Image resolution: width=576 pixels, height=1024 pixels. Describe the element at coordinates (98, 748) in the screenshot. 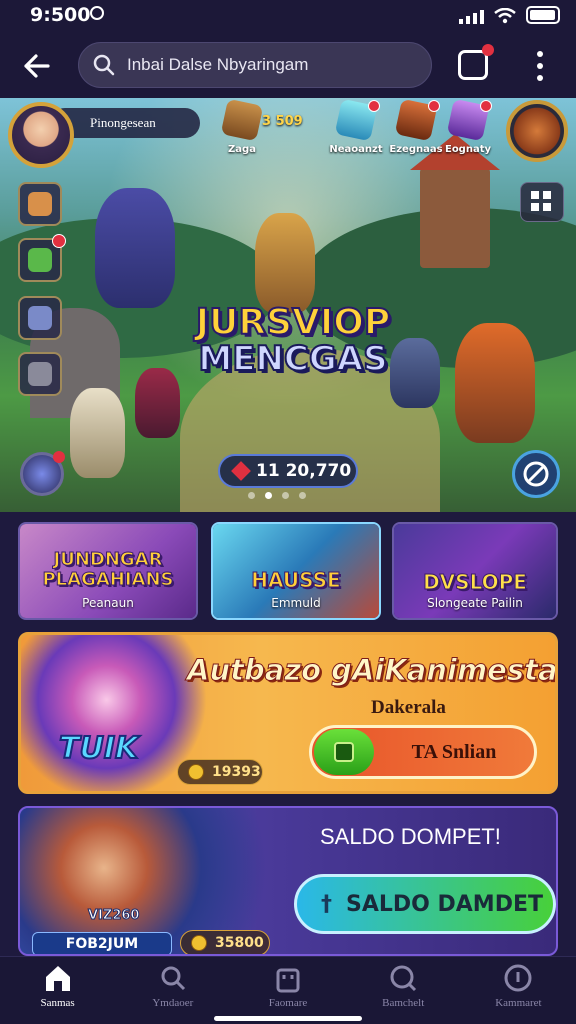

I see `promo-logo: TUIK` at that location.